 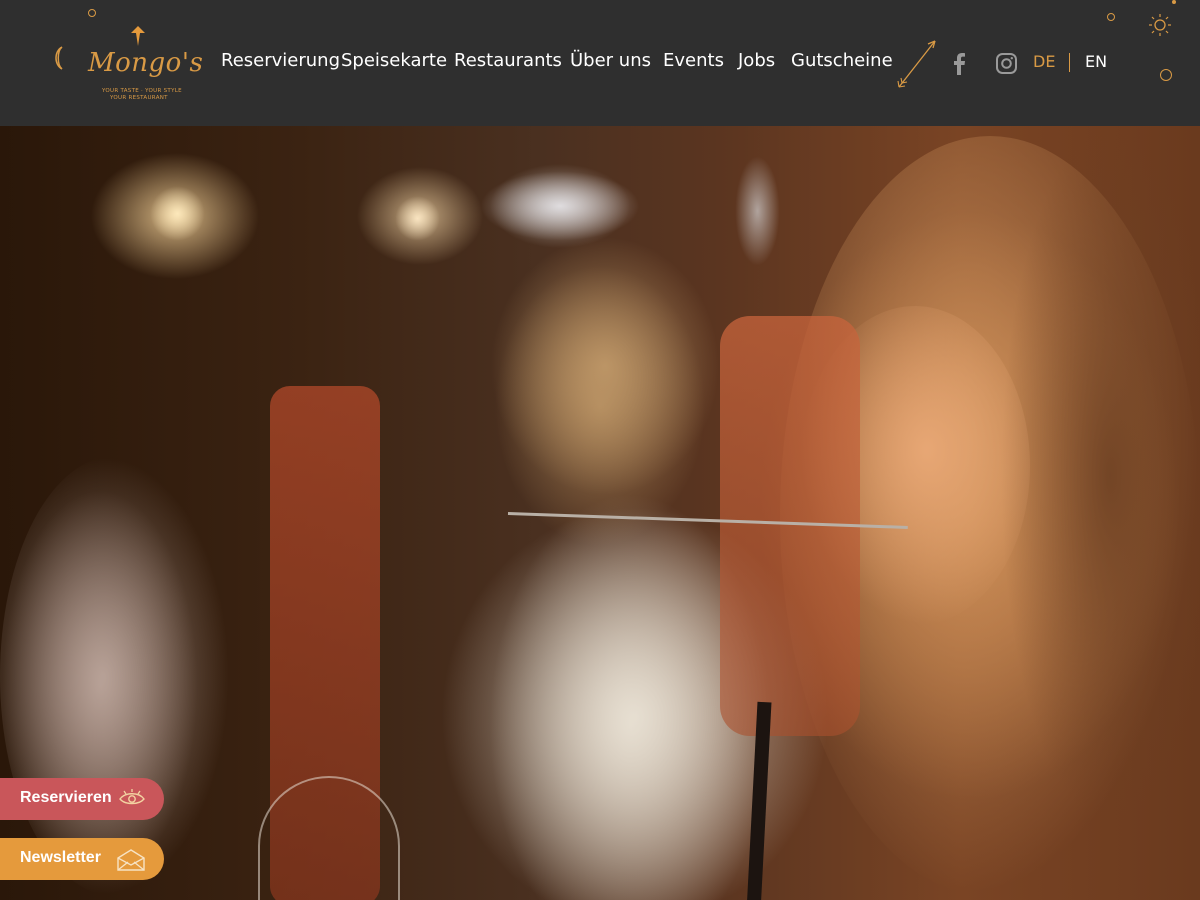 I want to click on sun-icon, so click(x=1160, y=25).